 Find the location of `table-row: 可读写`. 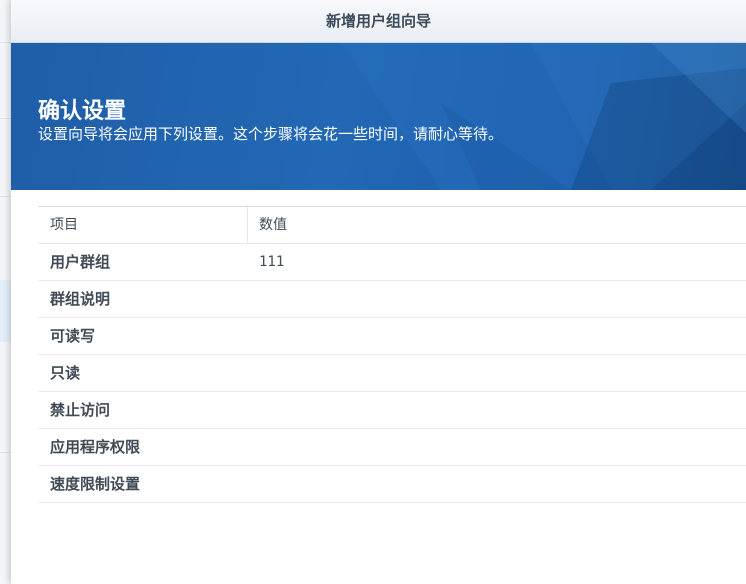

table-row: 可读写 is located at coordinates (392, 336).